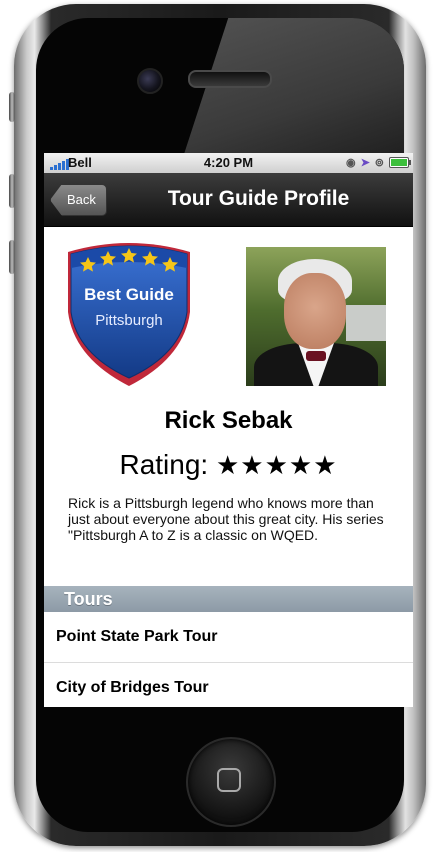 This screenshot has width=437, height=852. I want to click on rating-row: Rating: ★★★★★, so click(228, 465).